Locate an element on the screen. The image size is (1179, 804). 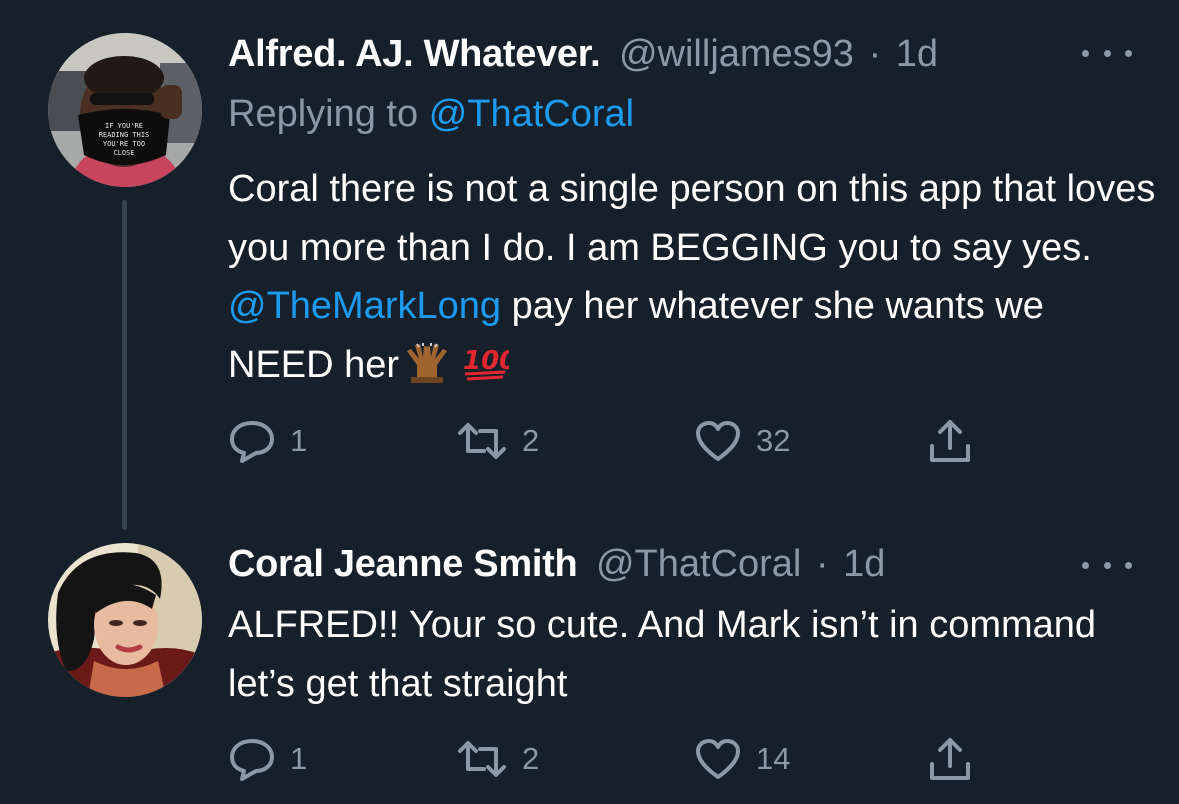
like-button: 14 is located at coordinates (742, 759).